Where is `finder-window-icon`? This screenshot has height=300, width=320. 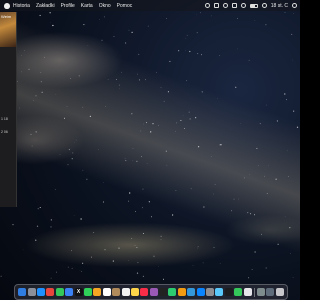 finder-window-icon is located at coordinates (260, 292).